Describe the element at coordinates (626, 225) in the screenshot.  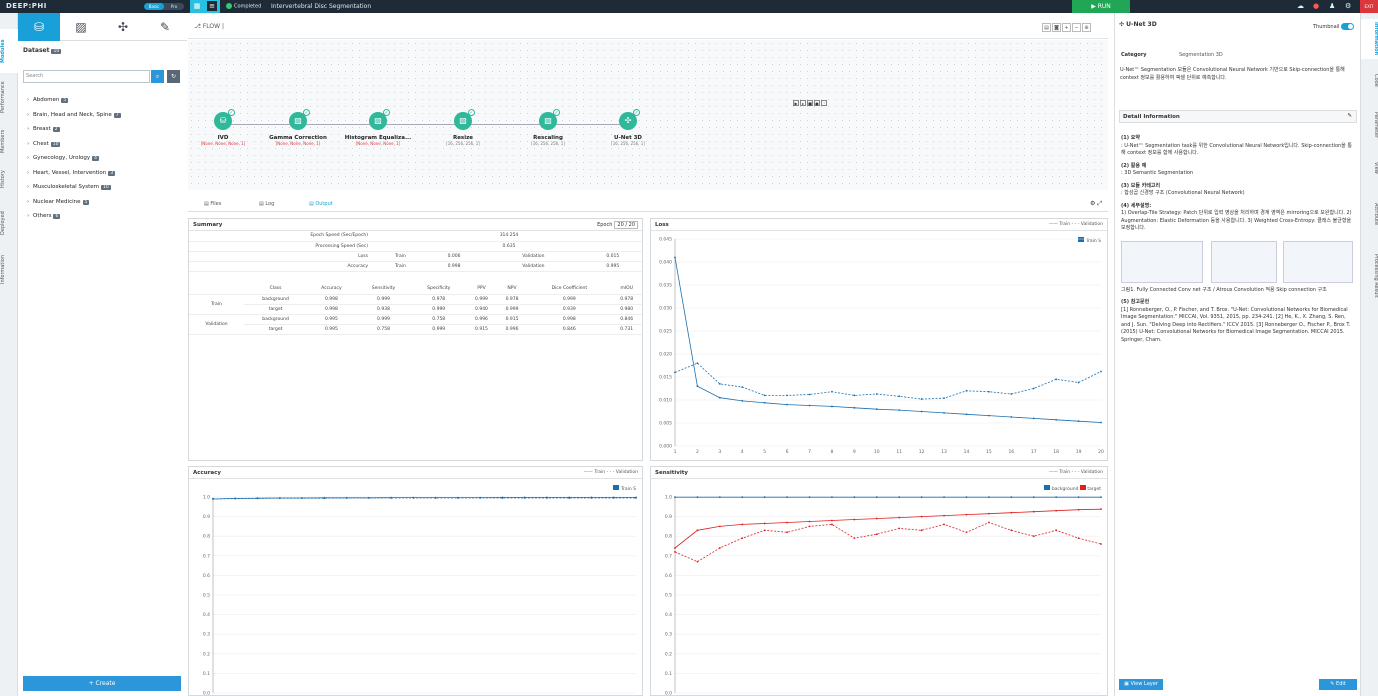
I see `epoch-value: 20 / 20` at that location.